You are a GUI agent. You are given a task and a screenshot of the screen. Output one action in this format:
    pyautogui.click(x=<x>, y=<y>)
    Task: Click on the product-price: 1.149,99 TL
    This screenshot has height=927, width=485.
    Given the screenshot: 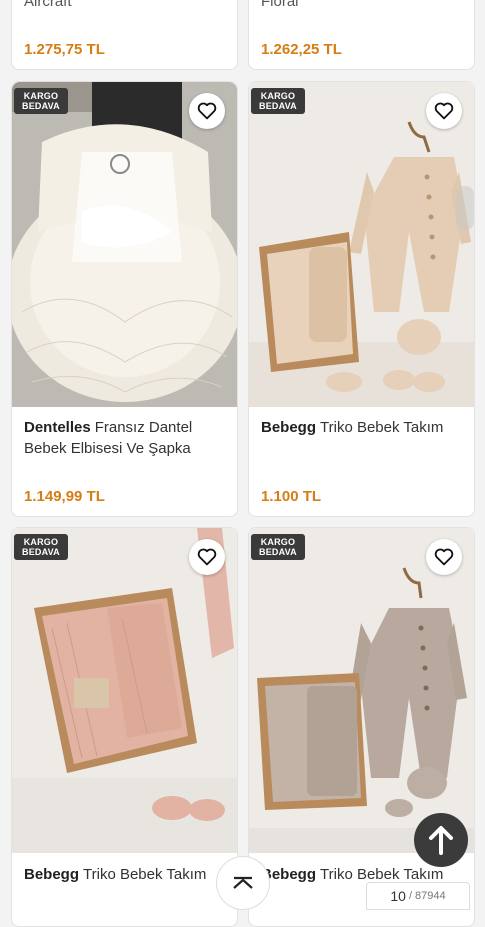 What is the action you would take?
    pyautogui.click(x=64, y=496)
    